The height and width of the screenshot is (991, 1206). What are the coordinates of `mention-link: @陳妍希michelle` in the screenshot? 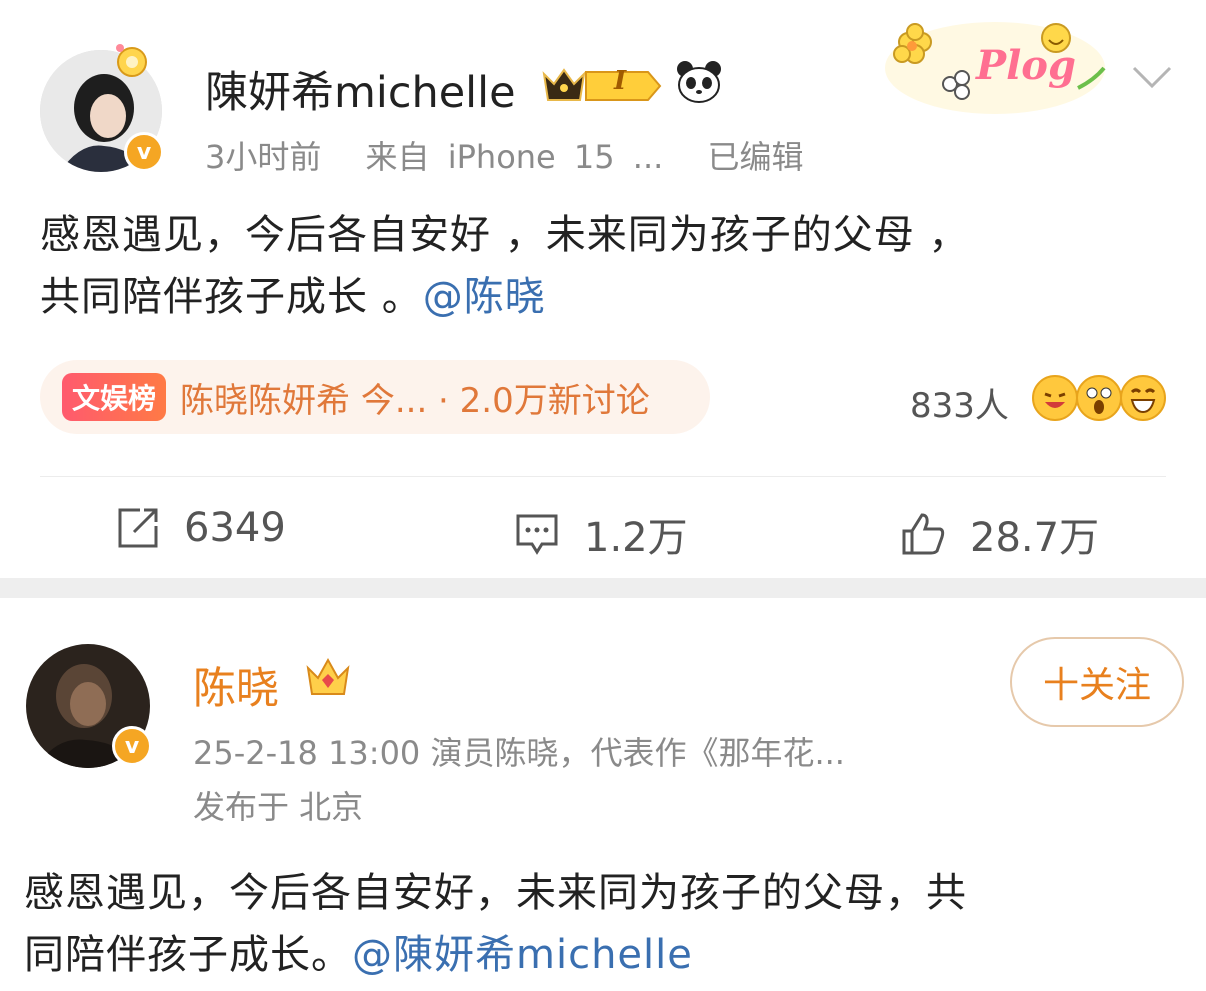 It's located at (522, 955).